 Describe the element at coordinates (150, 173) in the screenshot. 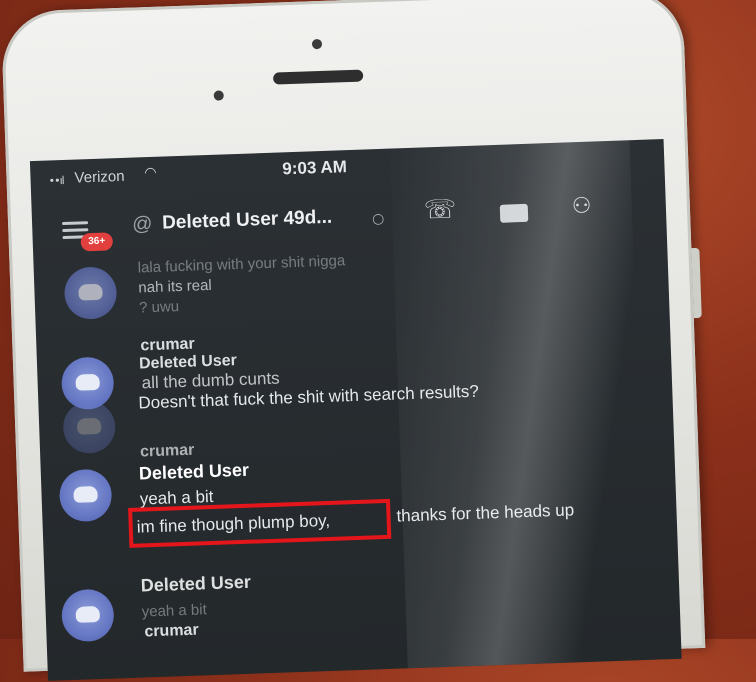

I see `wifi-icon: ◠` at that location.